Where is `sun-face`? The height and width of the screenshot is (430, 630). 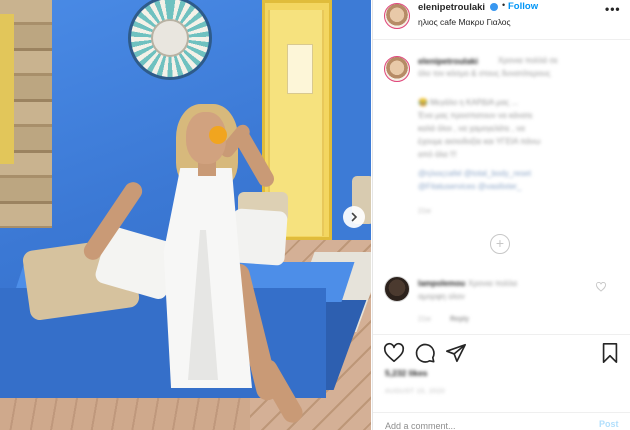 sun-face is located at coordinates (170, 38).